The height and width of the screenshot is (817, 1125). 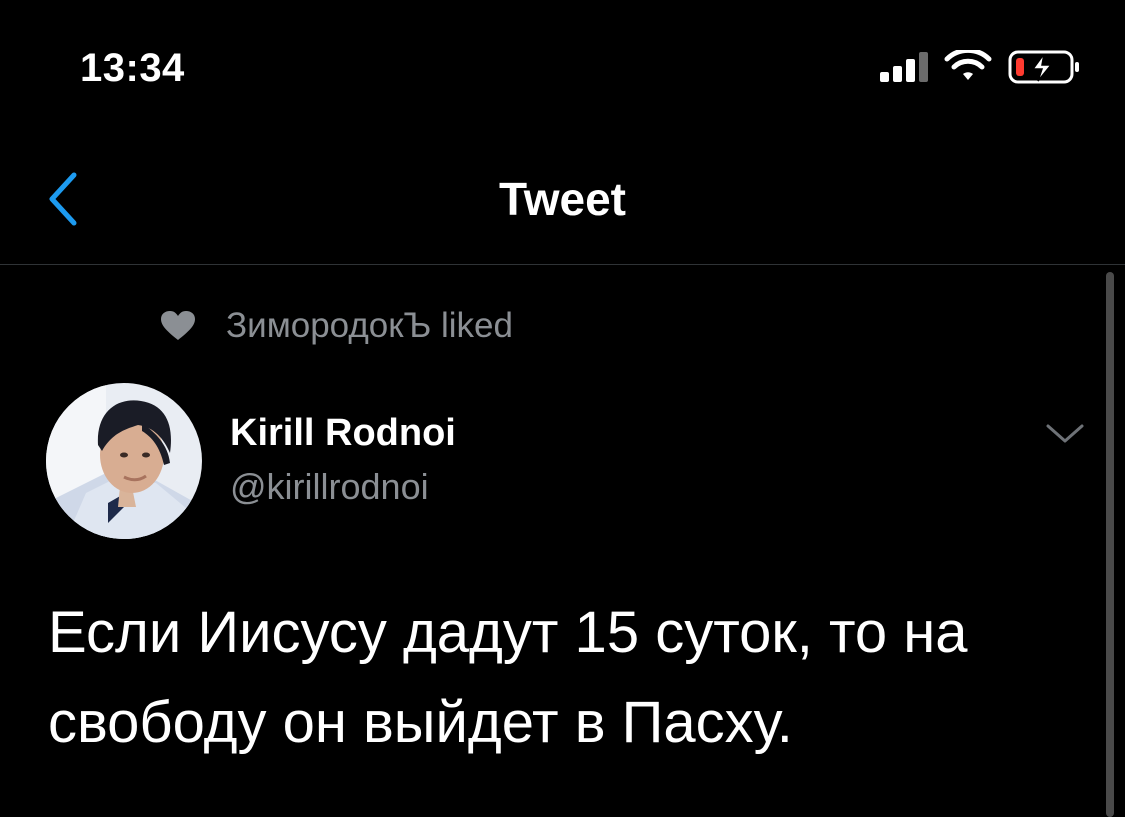 What do you see at coordinates (369, 325) in the screenshot?
I see `social-context-text: ЗимородокЪ liked` at bounding box center [369, 325].